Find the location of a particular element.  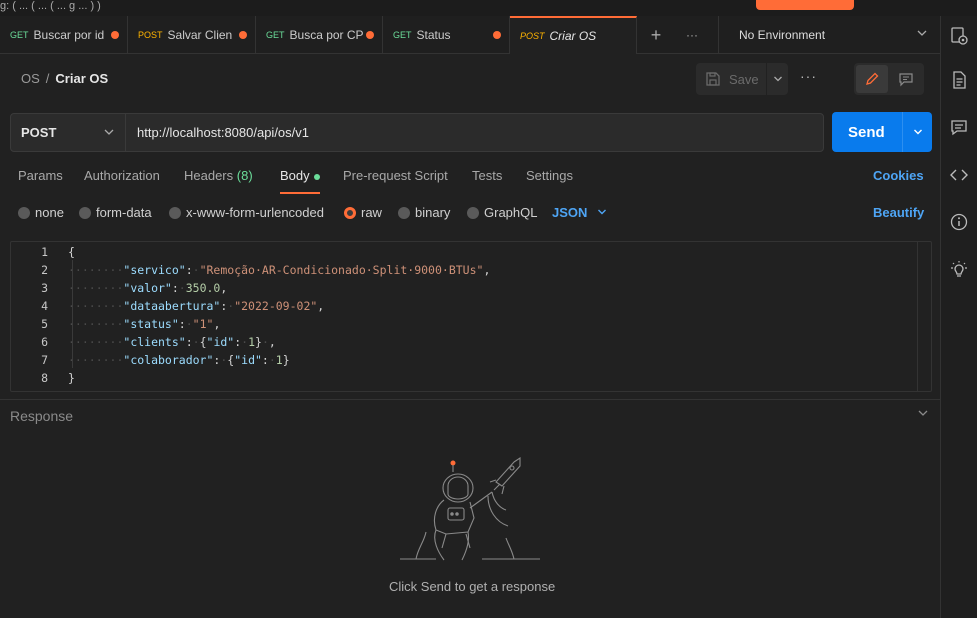

method-label: POST is located at coordinates (39, 132).